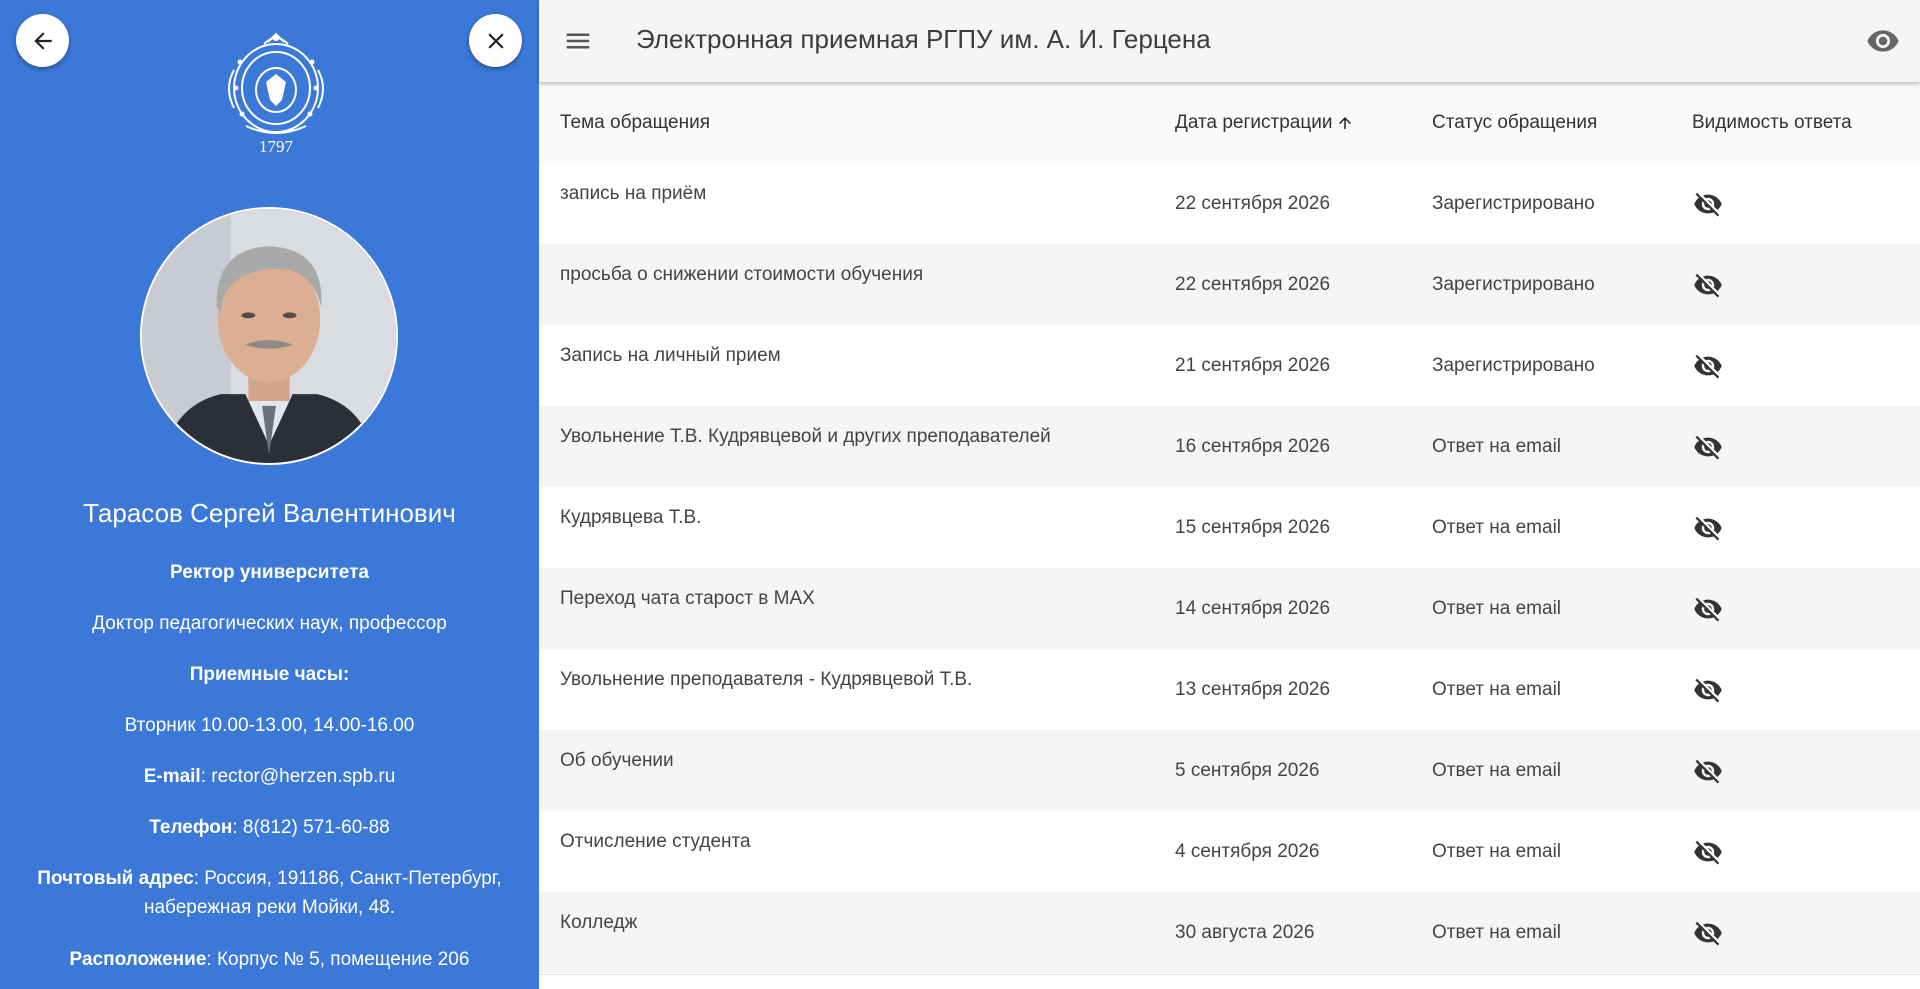 This screenshot has height=989, width=1920. I want to click on row-topic: Колледж, so click(599, 922).